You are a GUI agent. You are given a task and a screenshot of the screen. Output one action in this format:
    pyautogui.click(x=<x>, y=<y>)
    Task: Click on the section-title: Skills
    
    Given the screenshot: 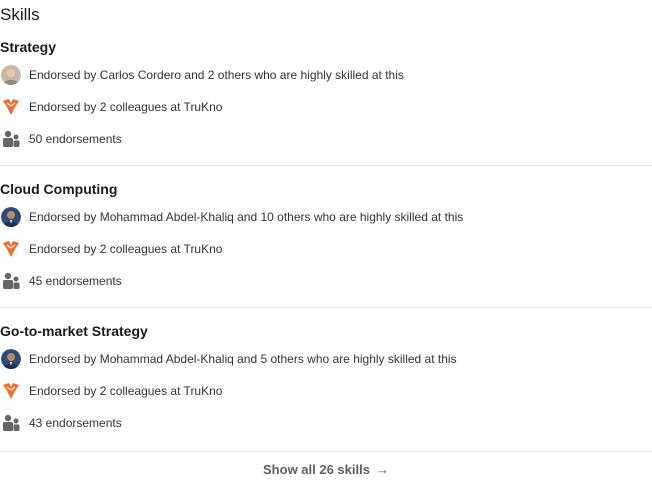 What is the action you would take?
    pyautogui.click(x=20, y=14)
    